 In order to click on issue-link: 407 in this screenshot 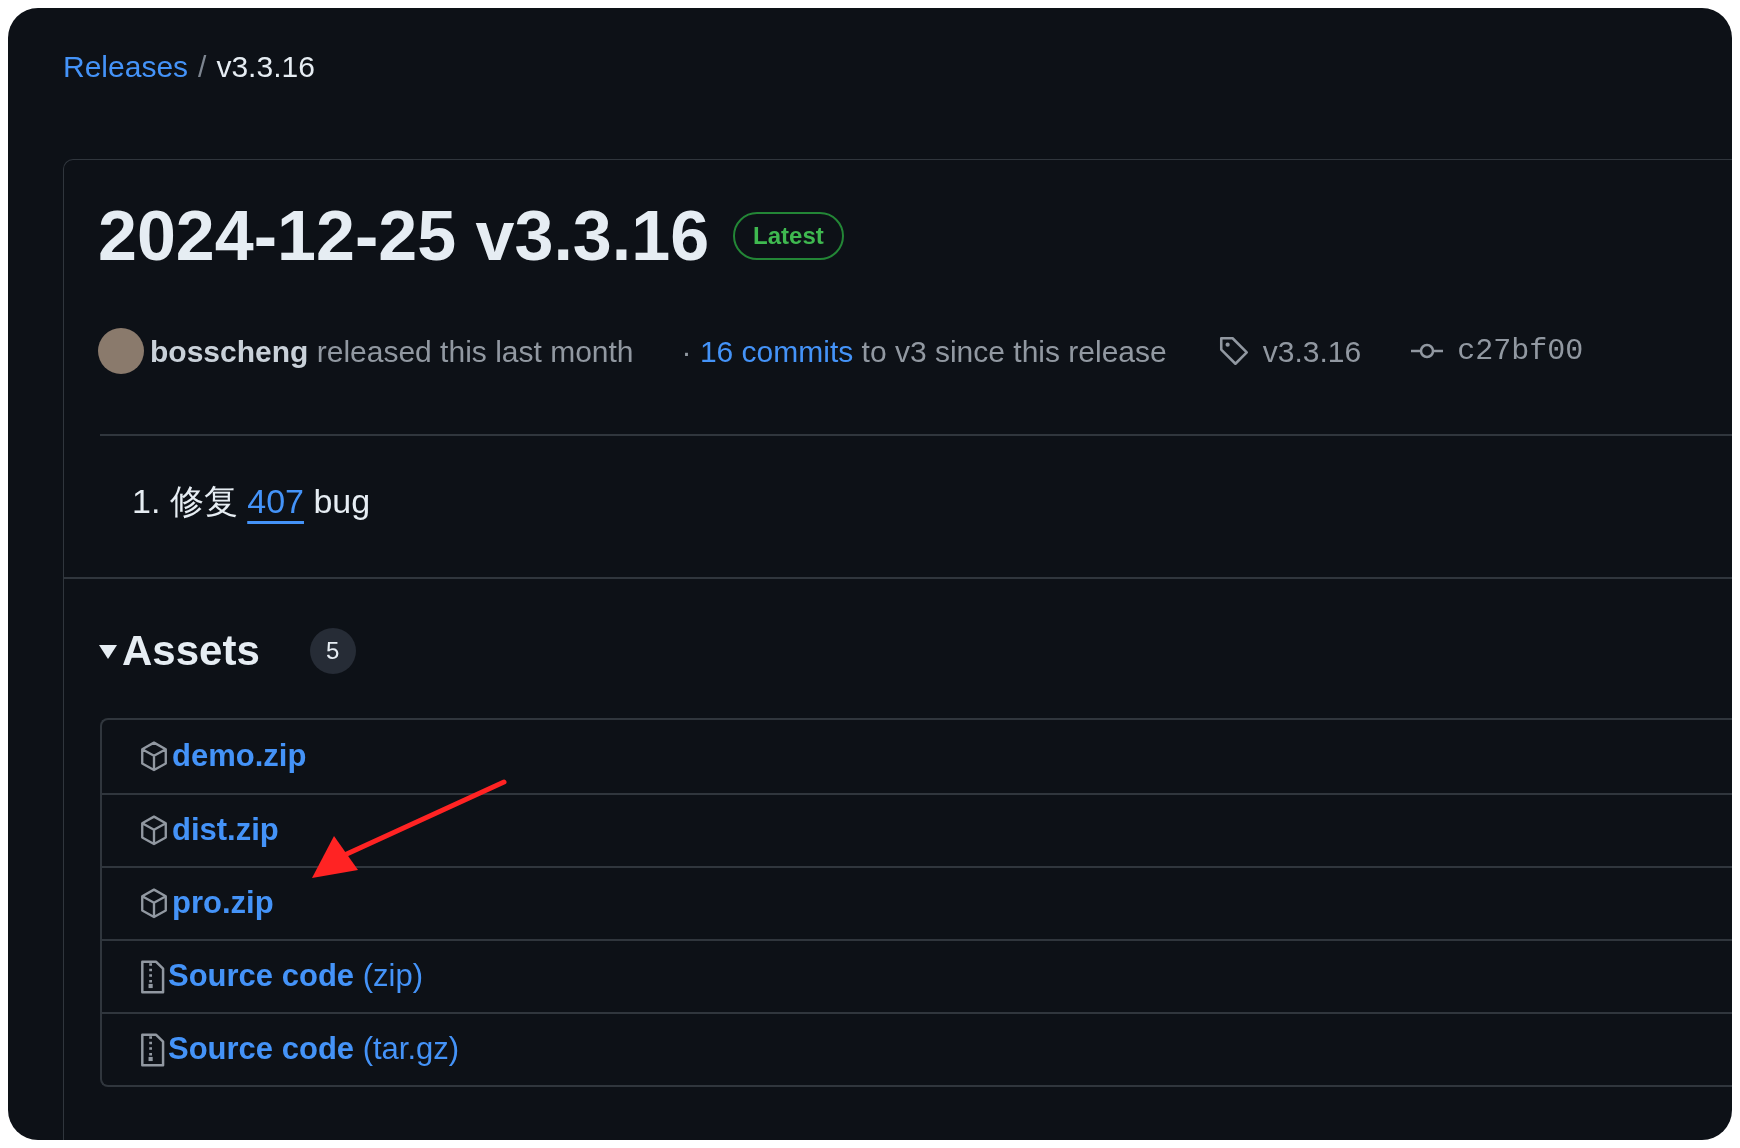, I will do `click(275, 501)`.